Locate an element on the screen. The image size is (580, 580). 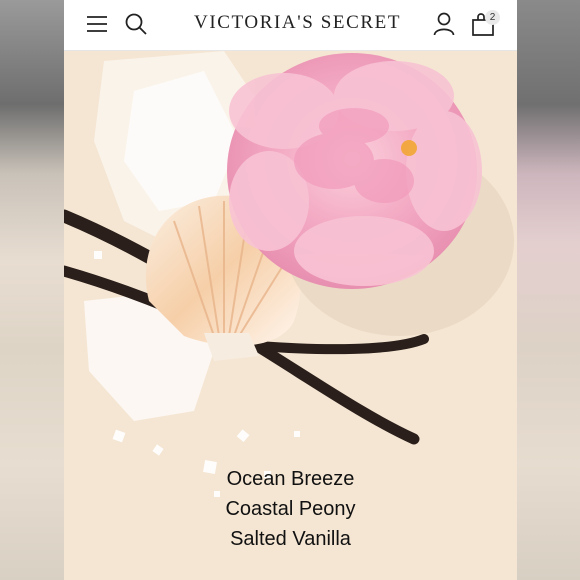
search-icon is located at coordinates (136, 24).